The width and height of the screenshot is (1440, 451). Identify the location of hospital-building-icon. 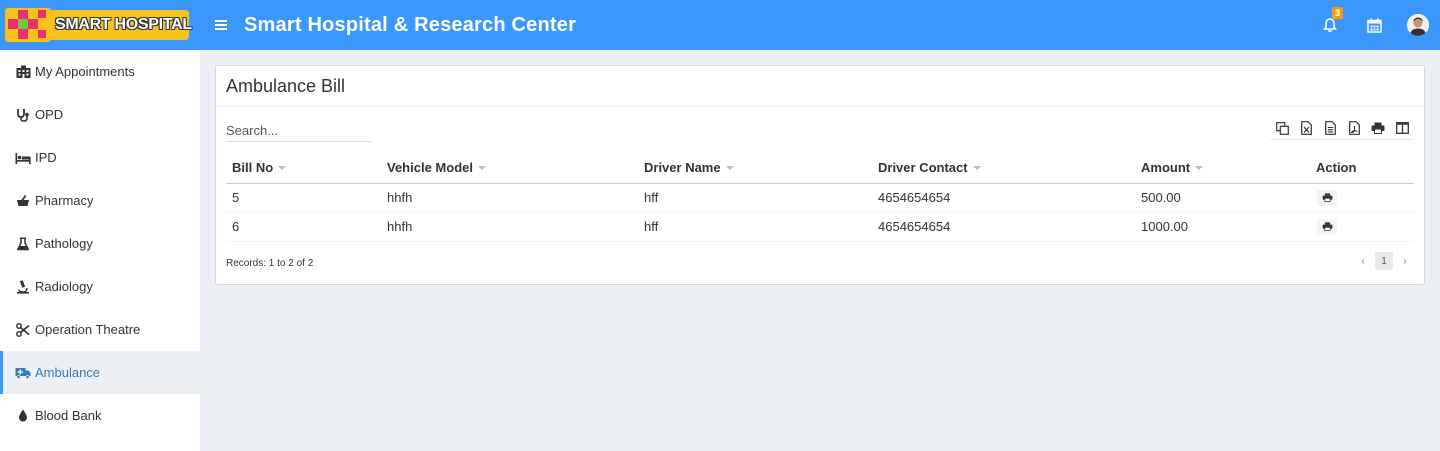
(23, 72).